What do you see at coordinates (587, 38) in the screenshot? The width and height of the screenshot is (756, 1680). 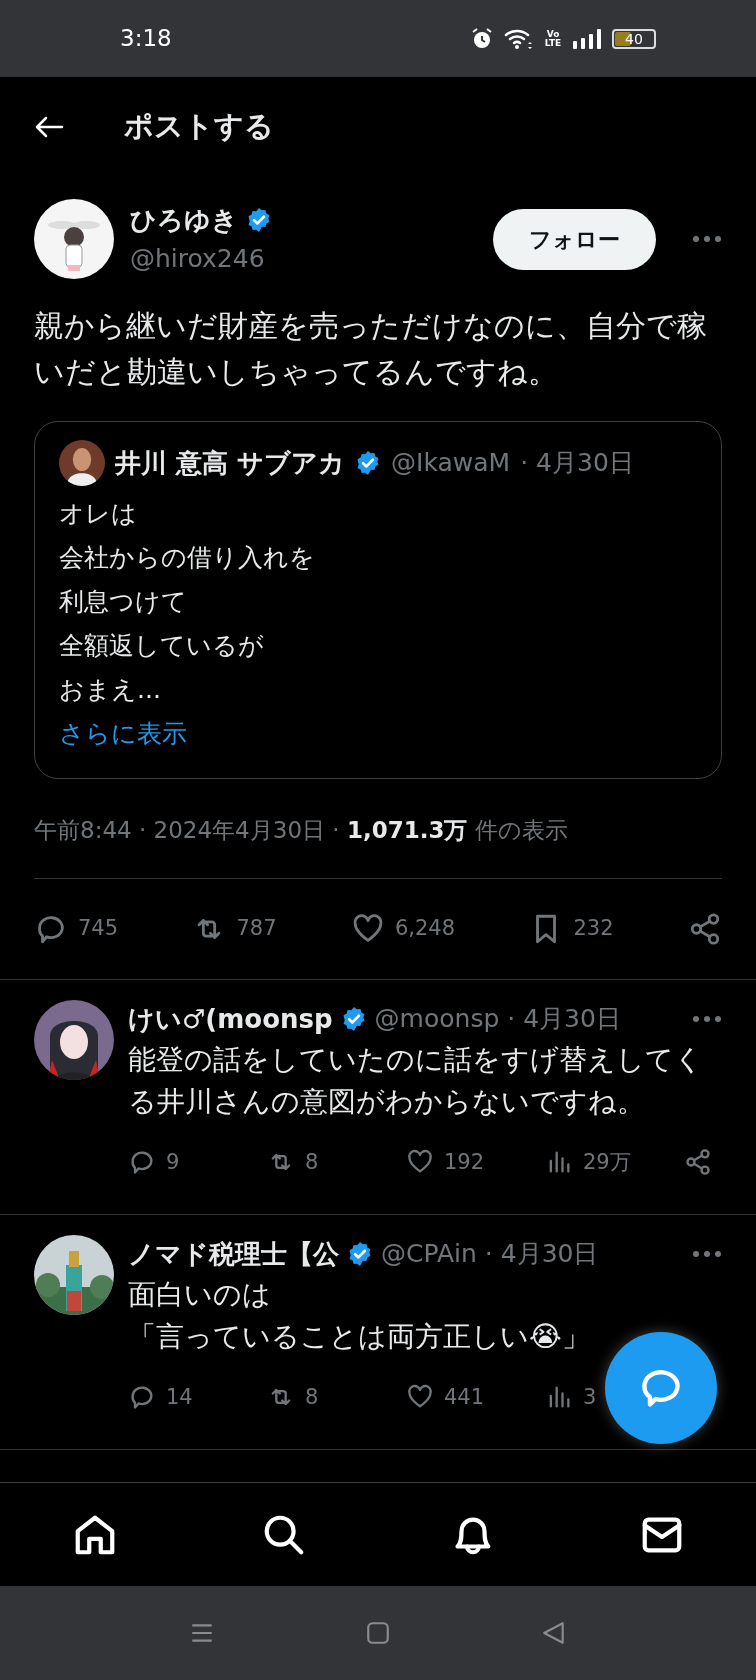 I see `signal-icon` at bounding box center [587, 38].